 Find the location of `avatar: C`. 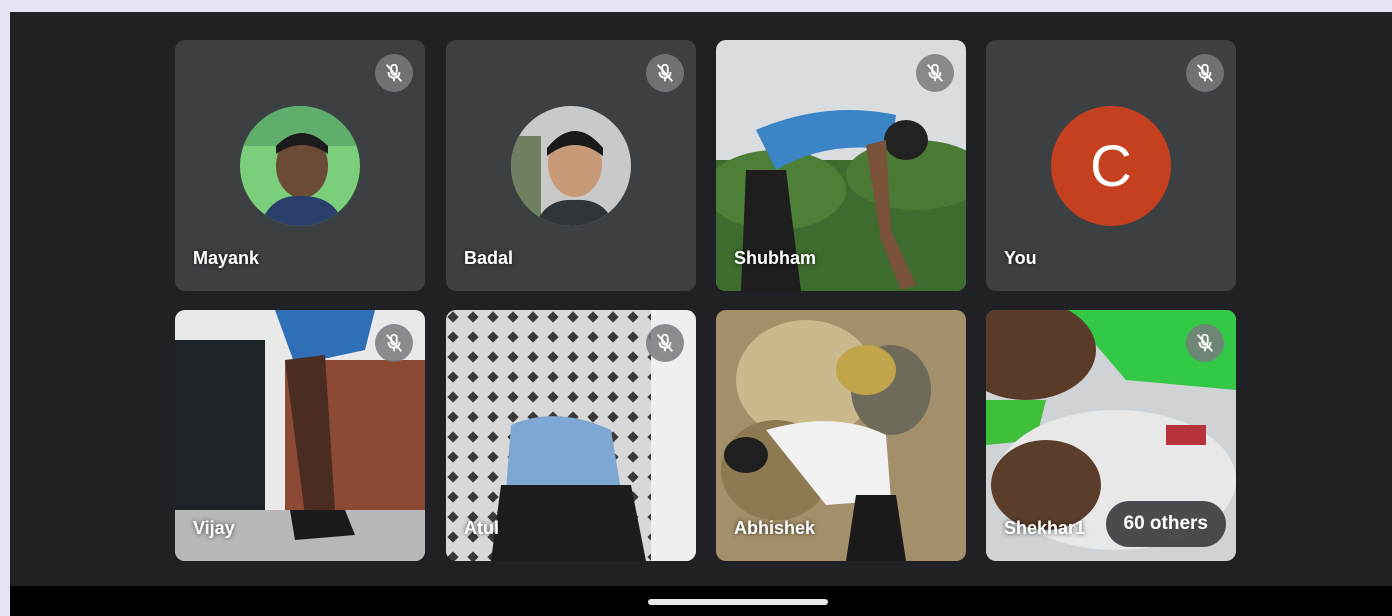

avatar: C is located at coordinates (1111, 166).